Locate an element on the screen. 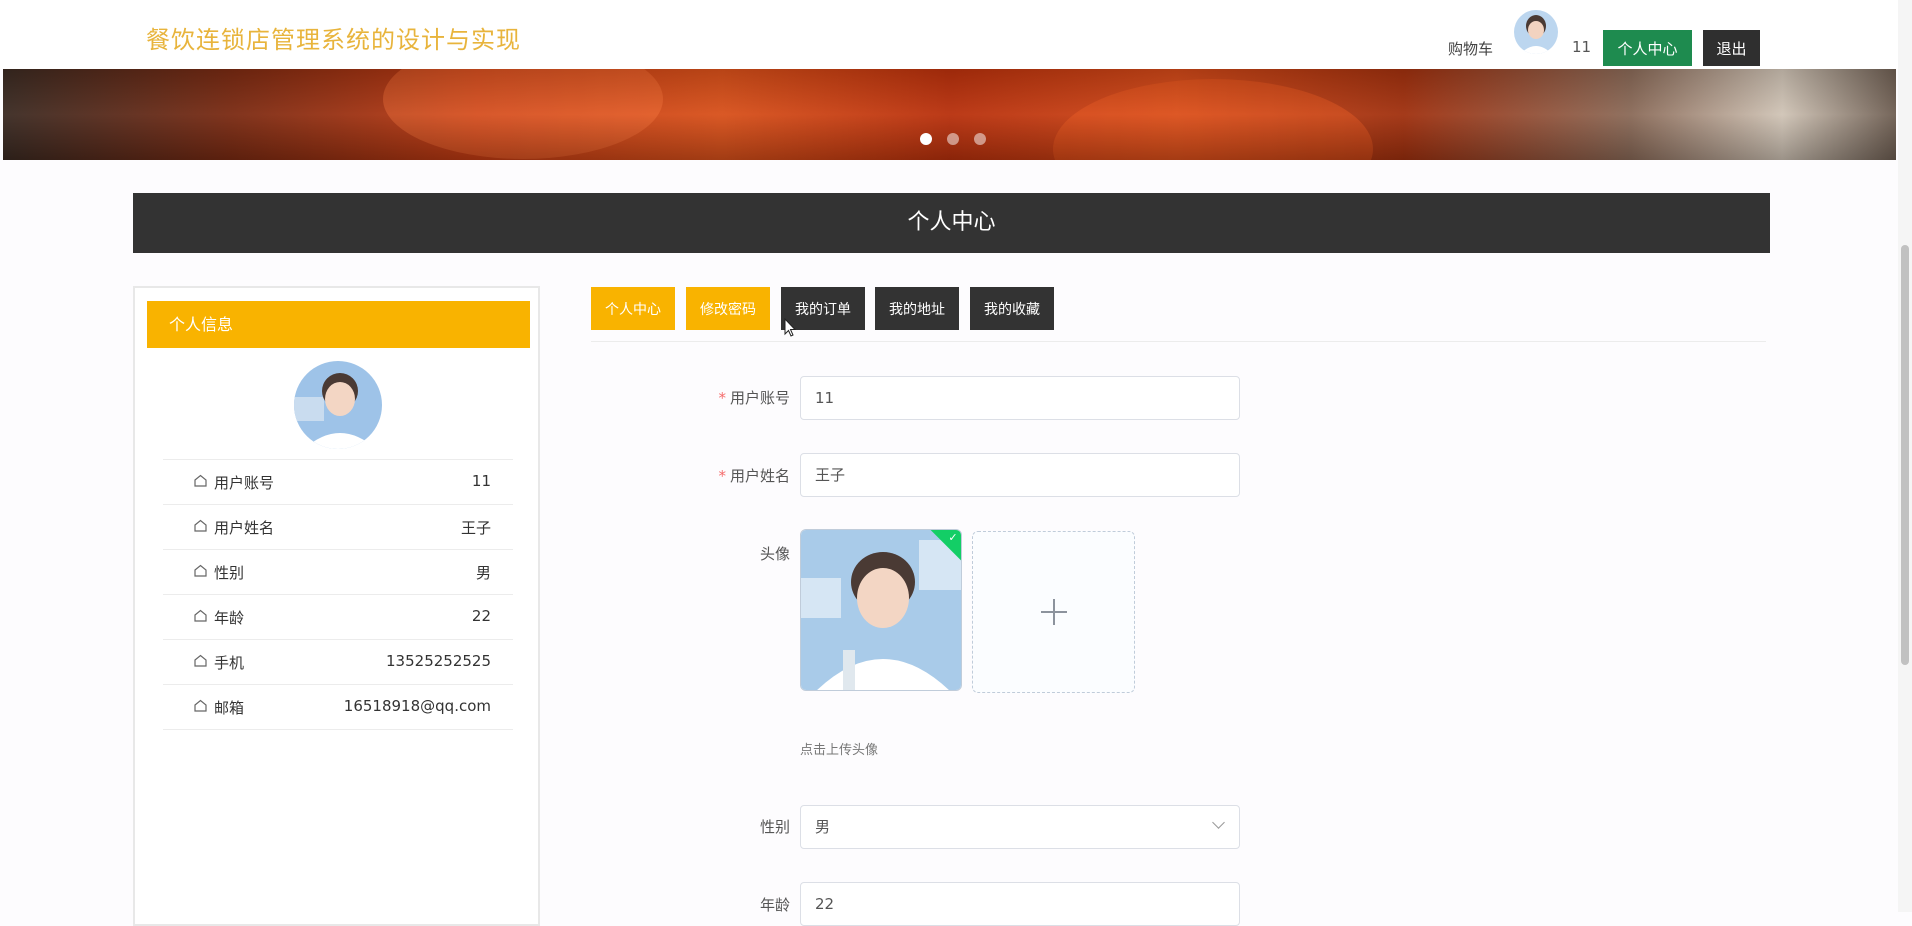  panel-title: 个人信息 is located at coordinates (338, 324).